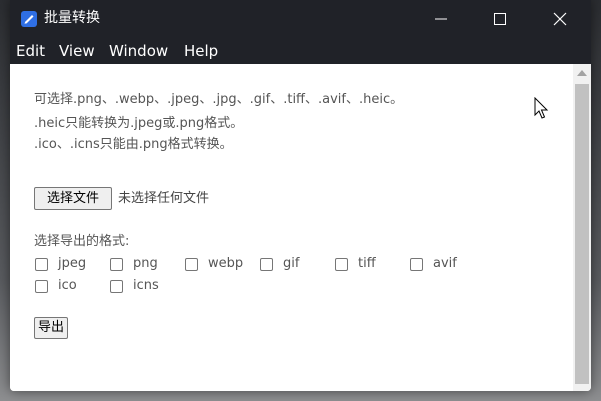 The width and height of the screenshot is (601, 401). I want to click on maximize-icon, so click(500, 19).